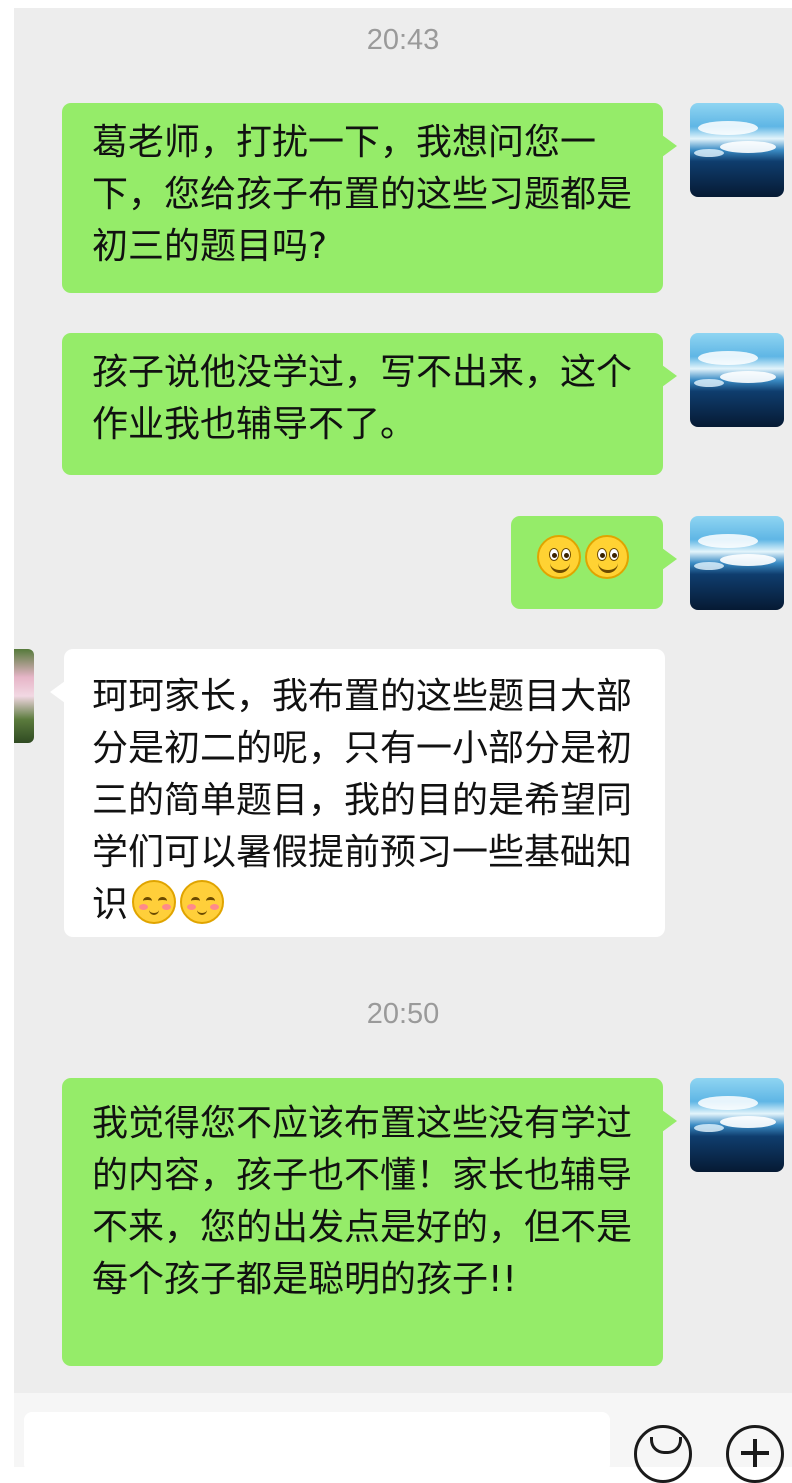  Describe the element at coordinates (403, 1014) in the screenshot. I see `timestamp: 20:50` at that location.